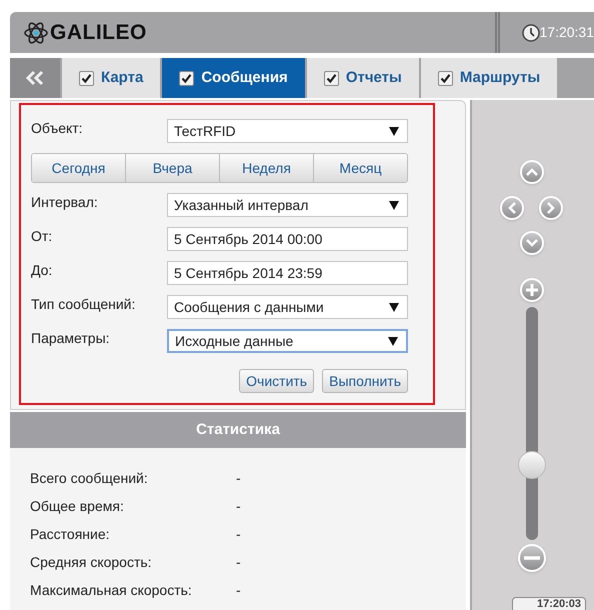  Describe the element at coordinates (532, 423) in the screenshot. I see `zoom-slider` at that location.